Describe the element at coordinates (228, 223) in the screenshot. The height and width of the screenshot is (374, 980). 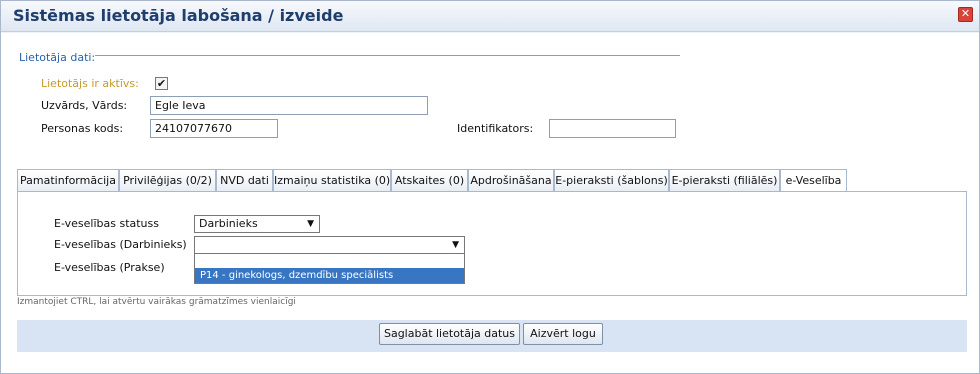
I see `eveseliba-status-value: Darbinieks` at that location.